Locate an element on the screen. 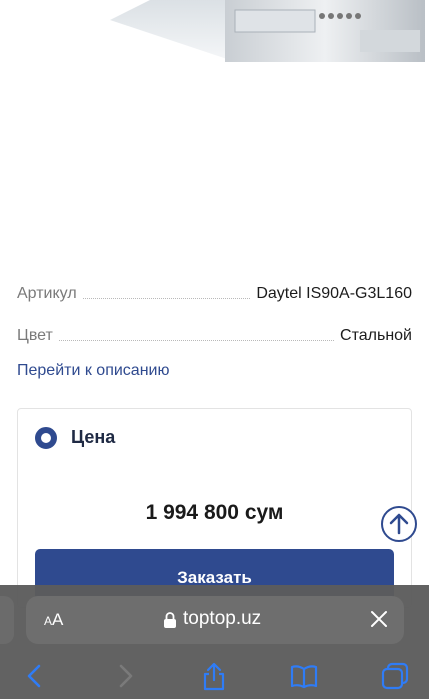 The height and width of the screenshot is (699, 429). previous-tab-preview is located at coordinates (7, 620).